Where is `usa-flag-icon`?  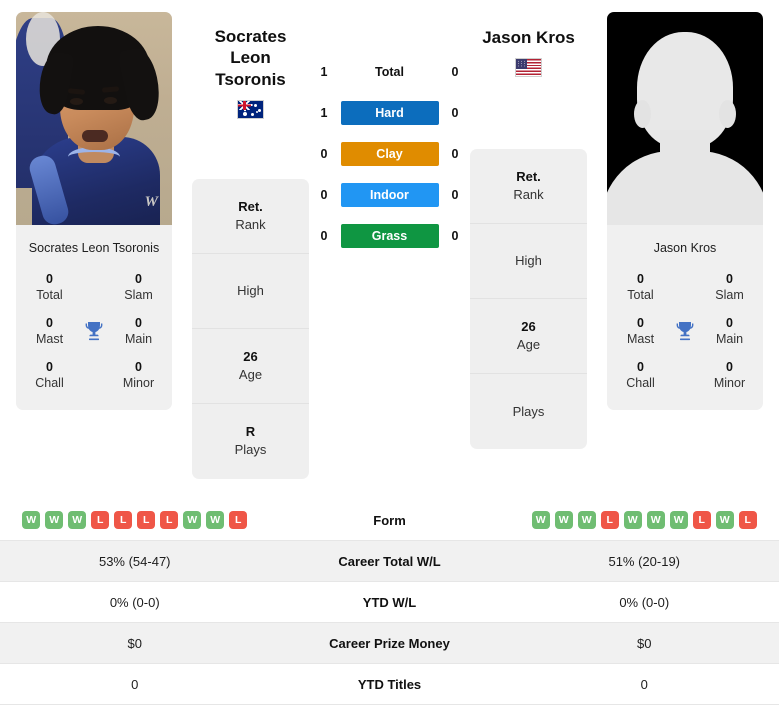 usa-flag-icon is located at coordinates (528, 68).